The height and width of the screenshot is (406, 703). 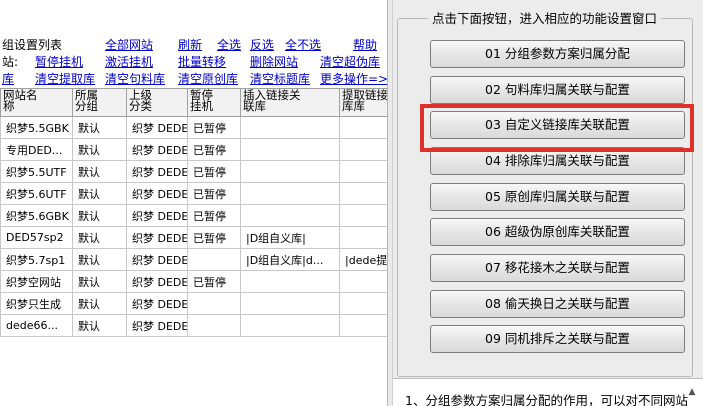 I want to click on table-row: 专用DED... 默认 织梦 DEDE 已暂停, so click(x=196, y=149).